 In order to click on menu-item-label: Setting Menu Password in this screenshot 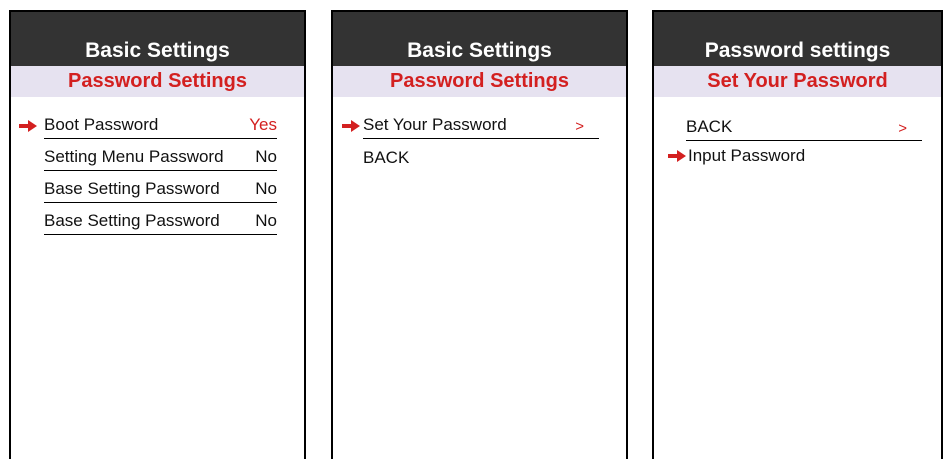, I will do `click(134, 156)`.